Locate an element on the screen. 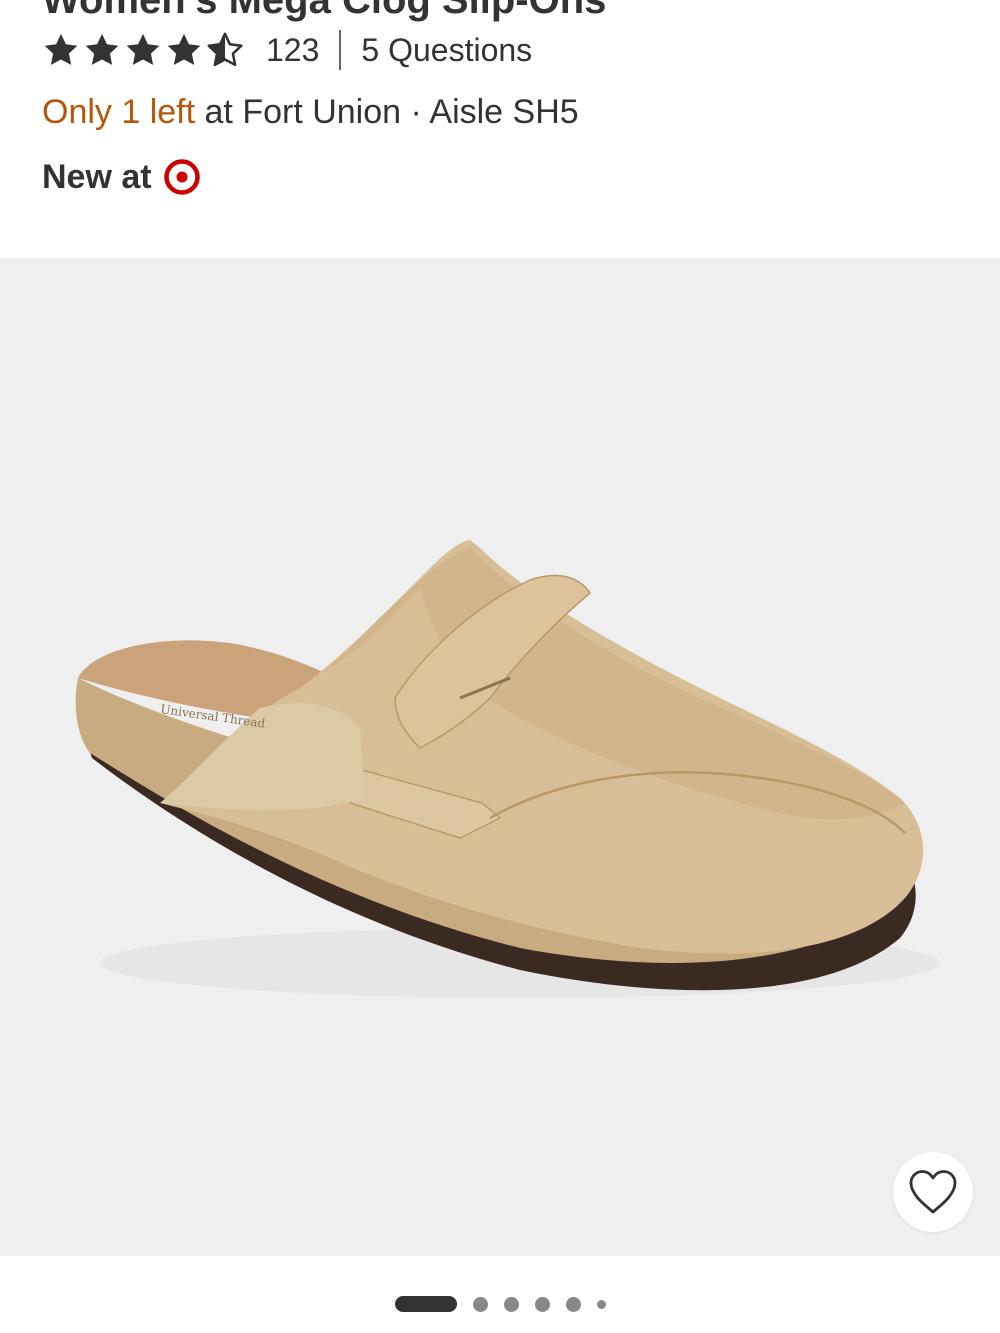  store-availability: Only 1 left at Fort Union · Aisle SH5 is located at coordinates (310, 112).